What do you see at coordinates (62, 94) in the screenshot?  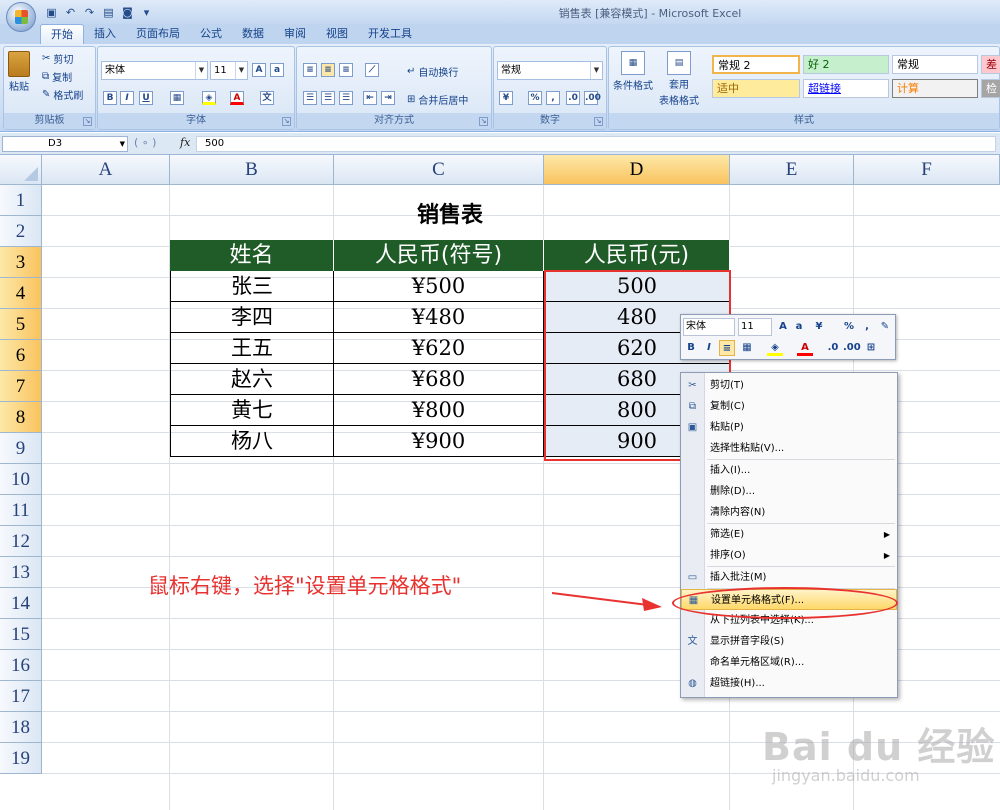 I see `format-painter-button: ✎ 格式刷` at bounding box center [62, 94].